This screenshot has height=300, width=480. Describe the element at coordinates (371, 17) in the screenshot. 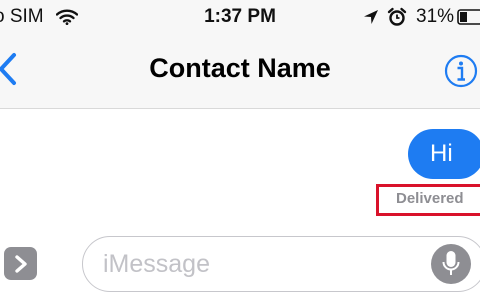

I see `location-arrow-icon` at that location.